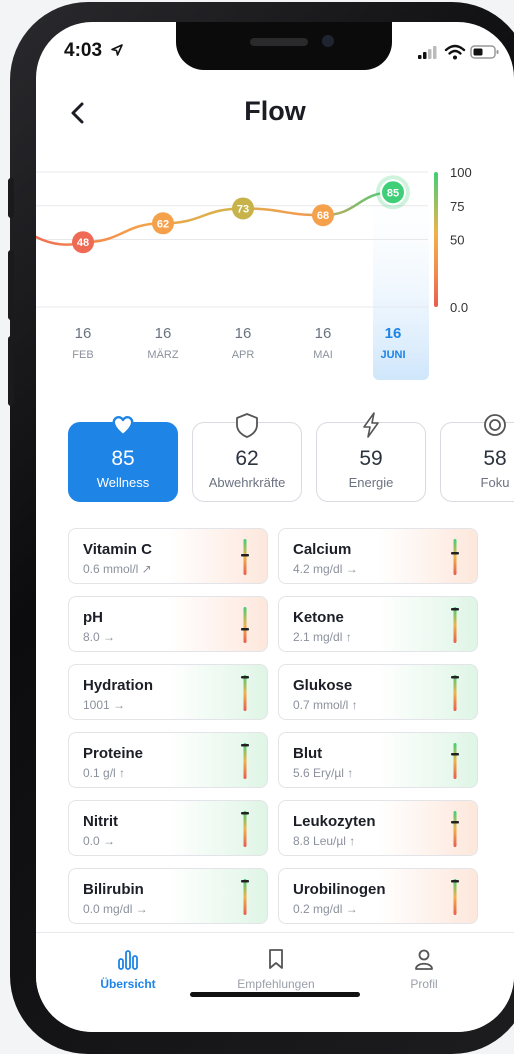 Image resolution: width=514 pixels, height=1054 pixels. I want to click on nav-item-übersicht: Übersicht, so click(128, 969).